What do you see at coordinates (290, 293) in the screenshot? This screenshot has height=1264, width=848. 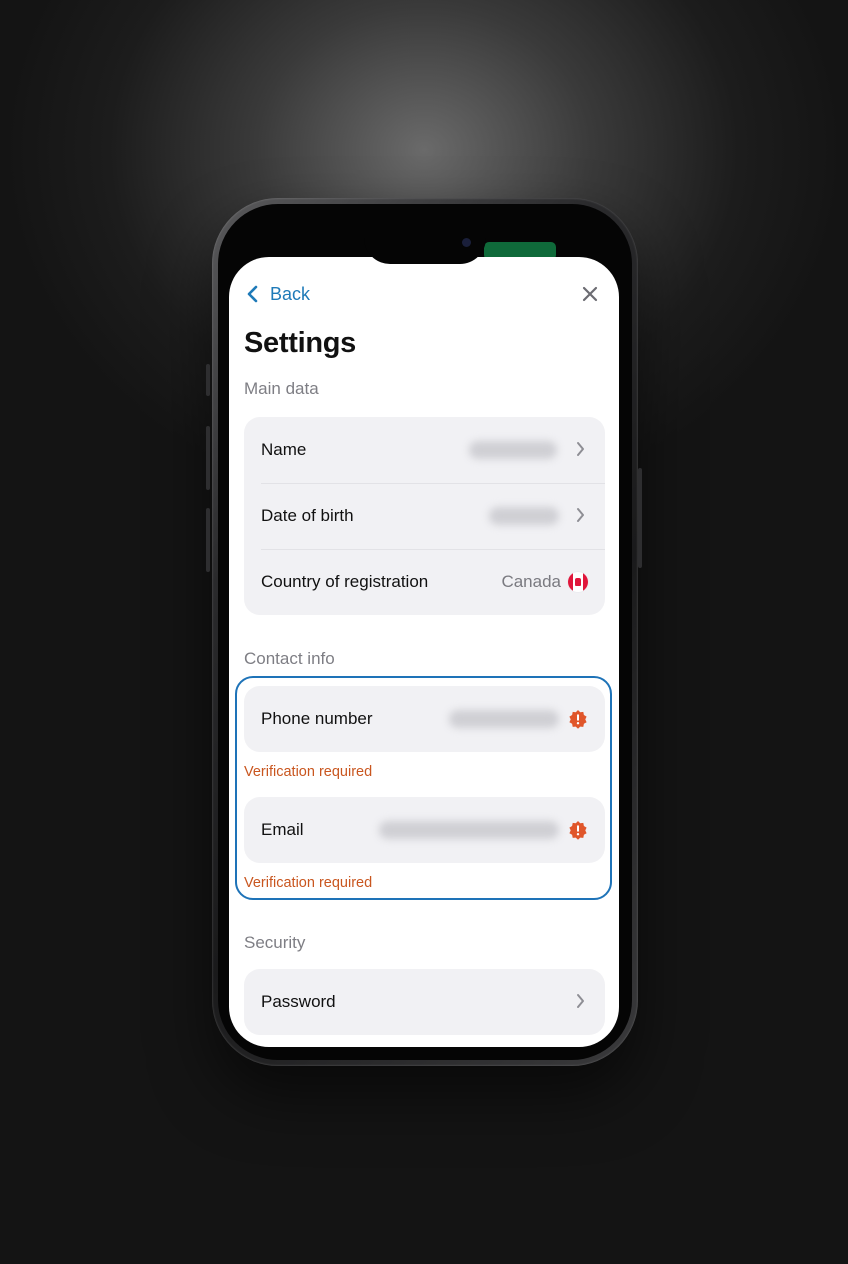 I see `back-label: Back` at bounding box center [290, 293].